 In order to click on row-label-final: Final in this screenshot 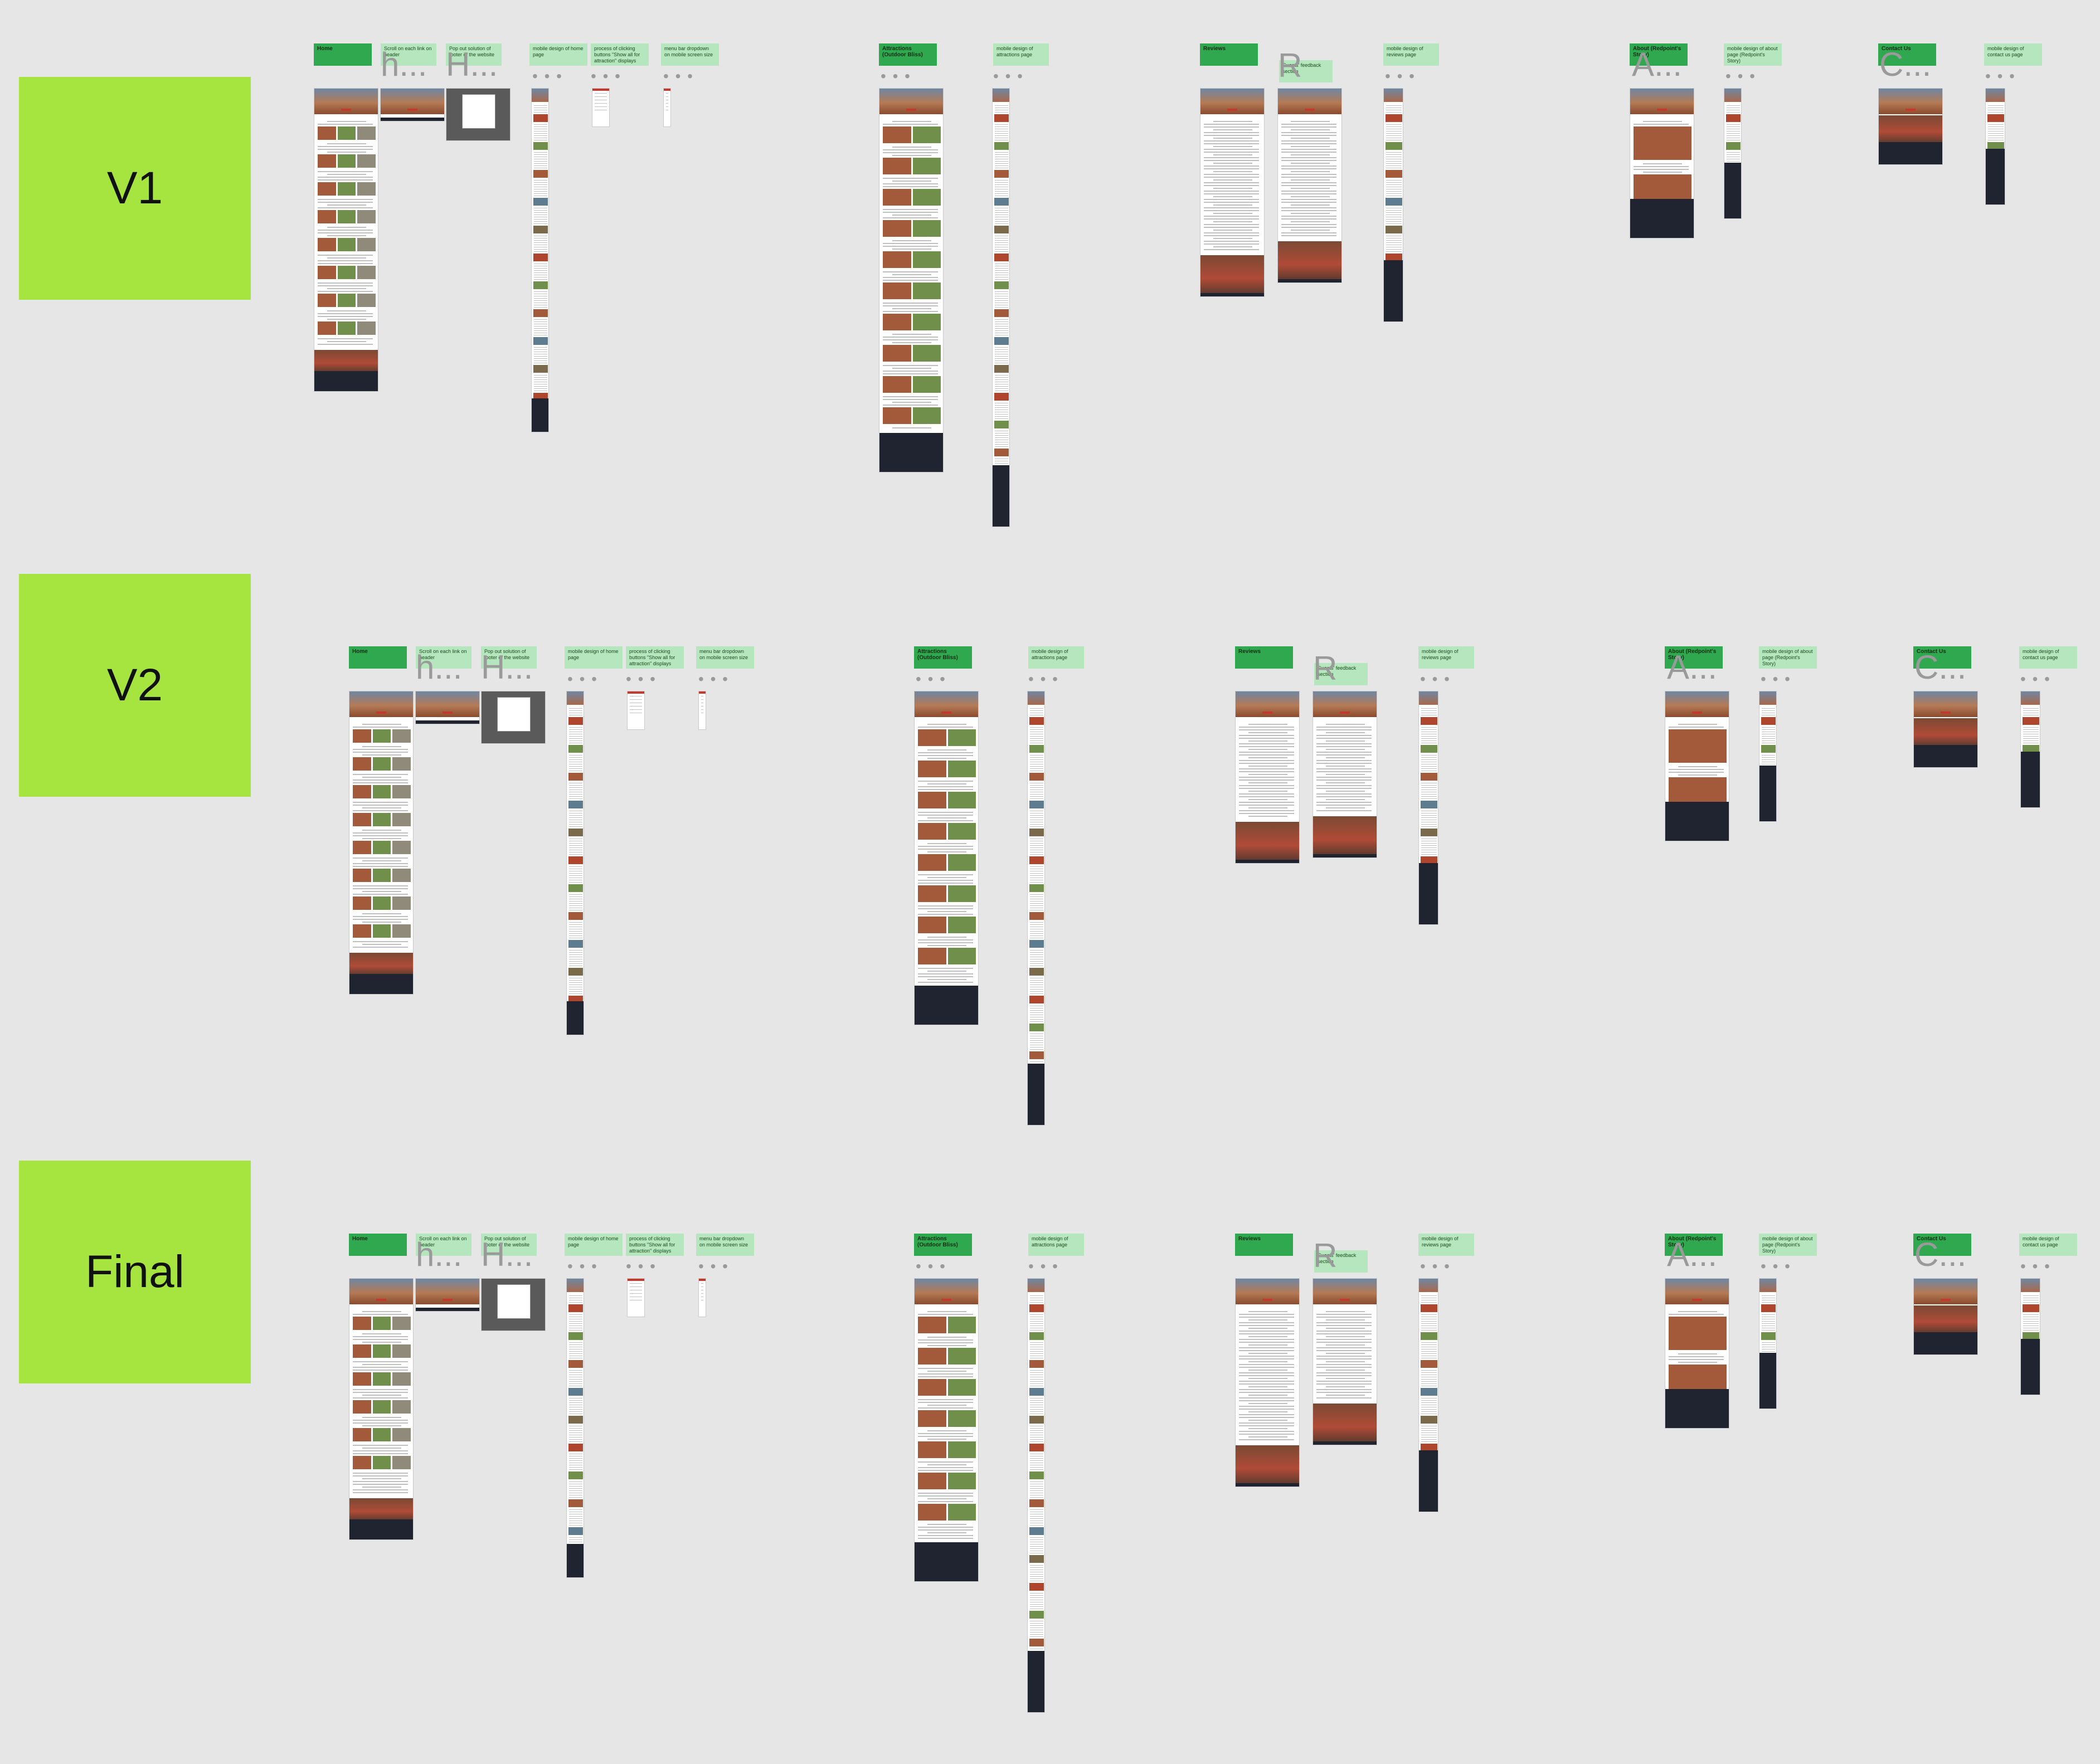, I will do `click(135, 1272)`.